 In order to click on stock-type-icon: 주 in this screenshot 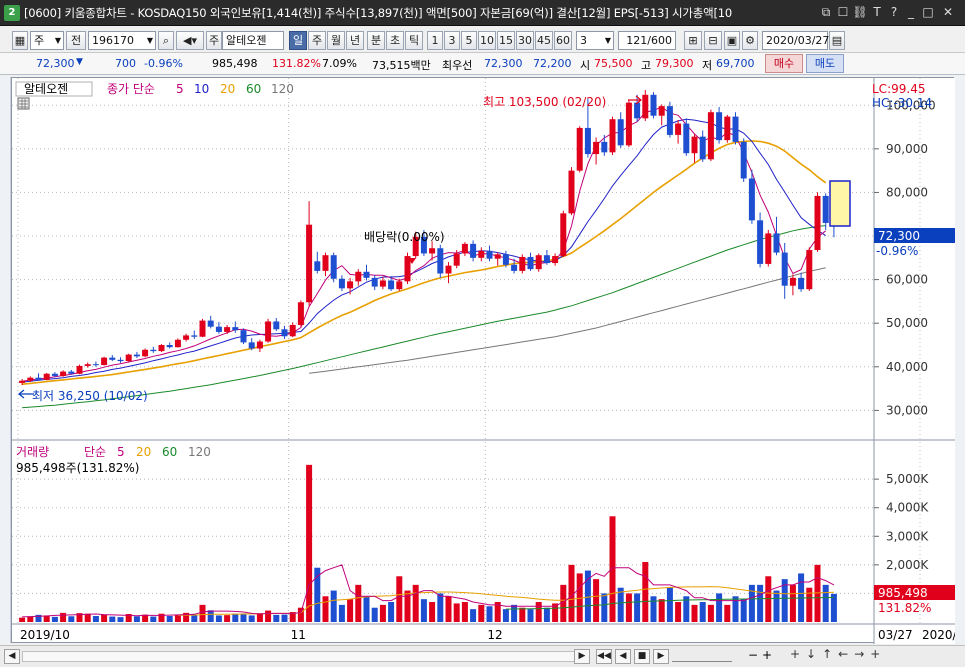, I will do `click(214, 40)`.